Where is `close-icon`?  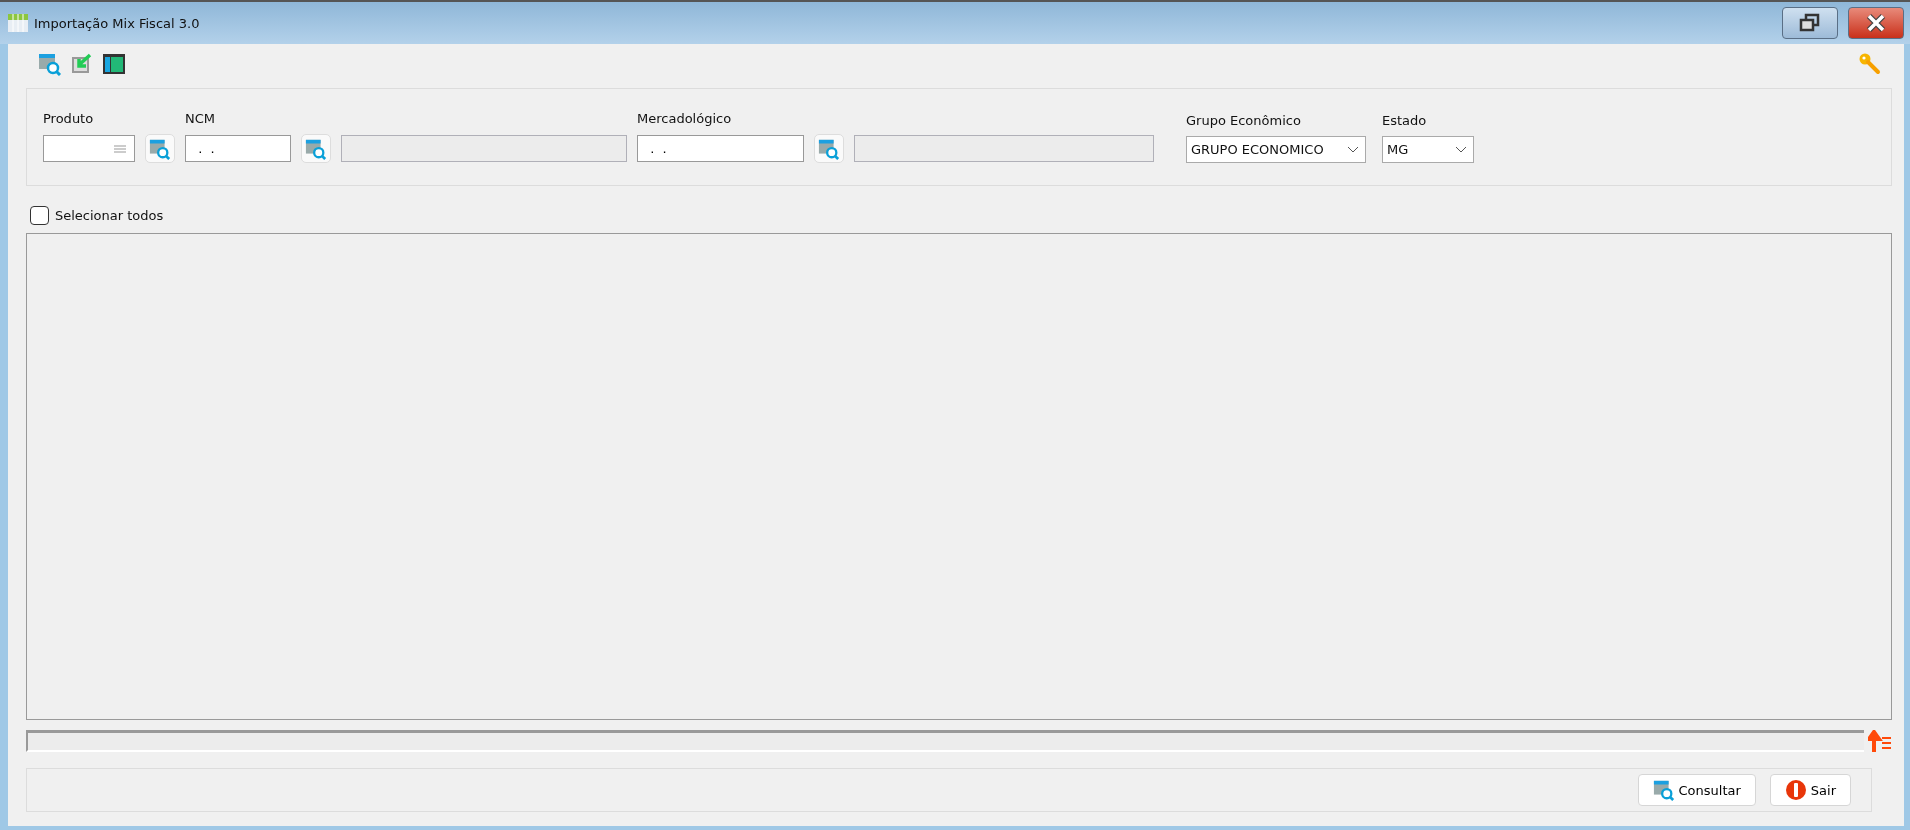
close-icon is located at coordinates (1876, 23).